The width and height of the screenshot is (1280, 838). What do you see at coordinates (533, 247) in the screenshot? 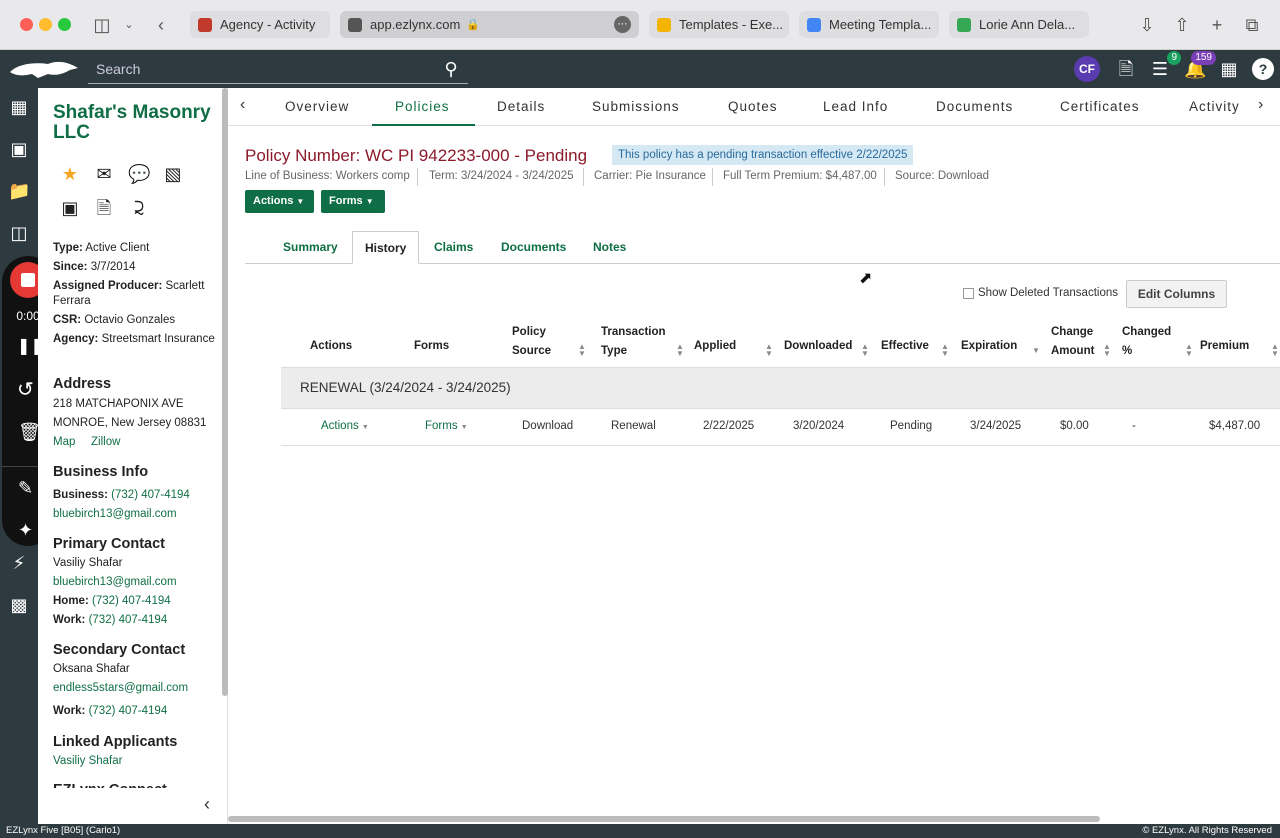
I see `subtab-documents: Documents` at bounding box center [533, 247].